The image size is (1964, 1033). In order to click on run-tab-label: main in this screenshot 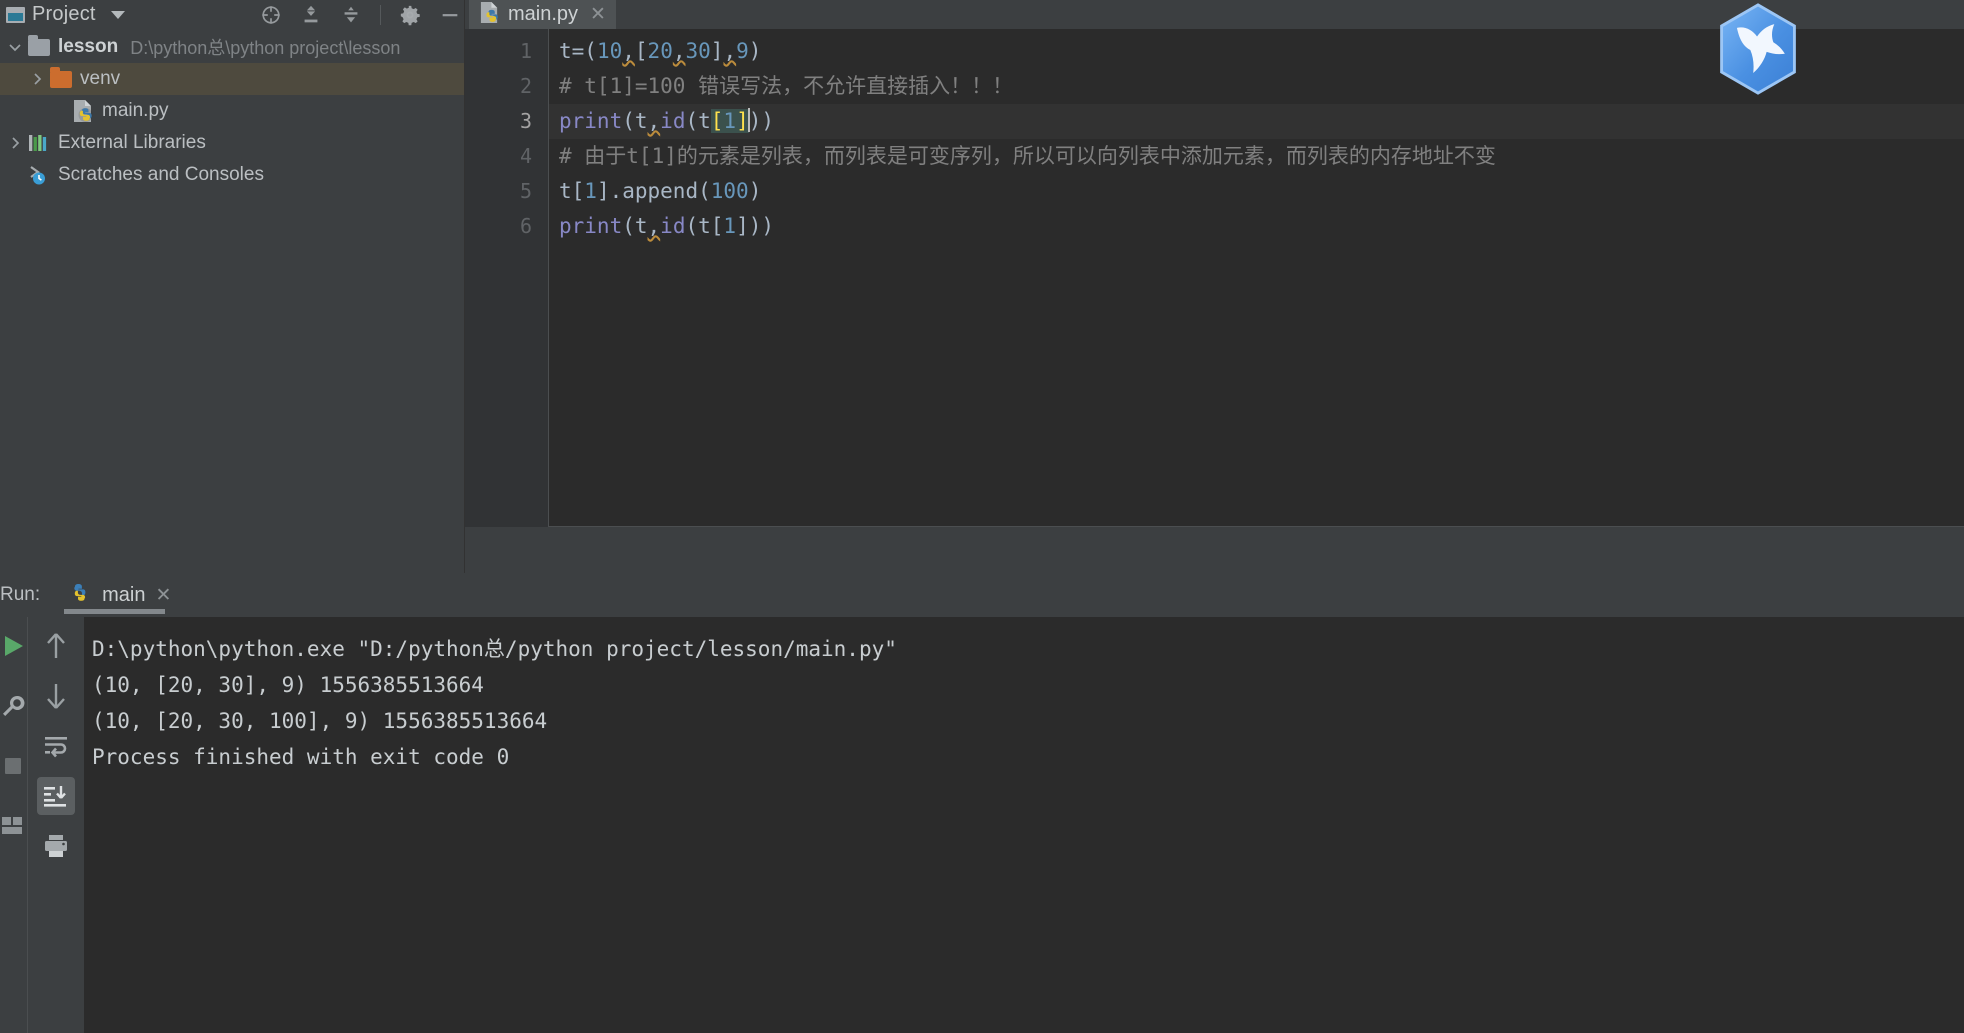, I will do `click(124, 594)`.